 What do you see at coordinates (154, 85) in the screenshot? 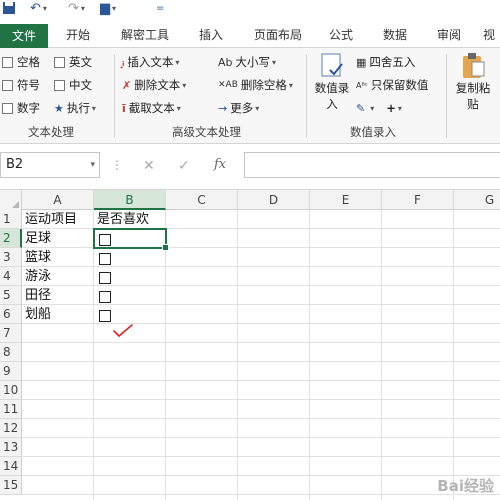
I see `delete-text-button: ✗ 删除文本 ▾` at bounding box center [154, 85].